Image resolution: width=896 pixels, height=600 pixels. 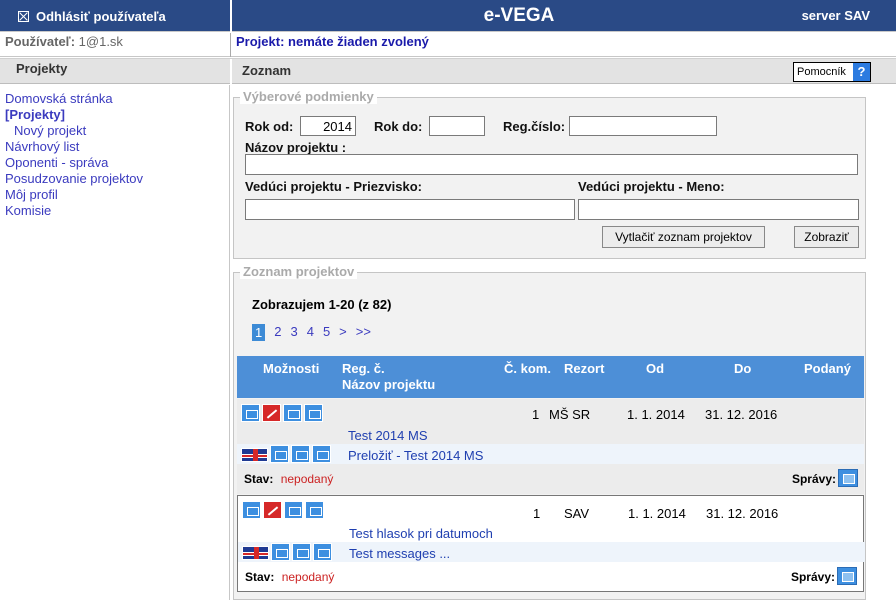 What do you see at coordinates (743, 368) in the screenshot?
I see `col-do: Do` at bounding box center [743, 368].